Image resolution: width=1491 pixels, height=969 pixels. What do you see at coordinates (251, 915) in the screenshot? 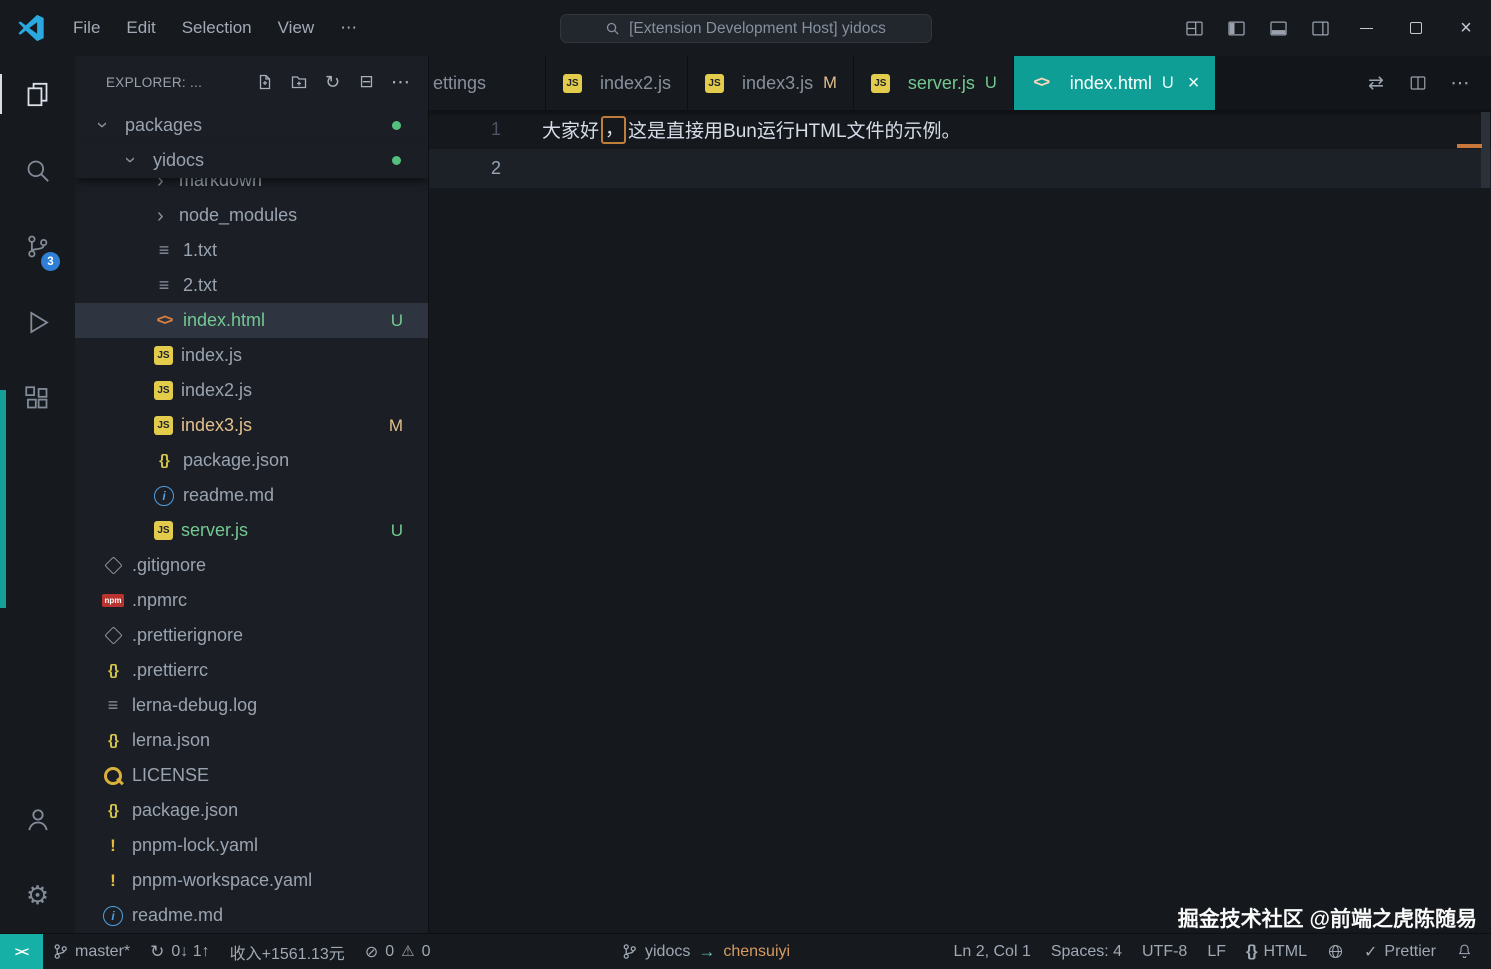
I see `tree-item-readme-md-root: readme.md` at bounding box center [251, 915].